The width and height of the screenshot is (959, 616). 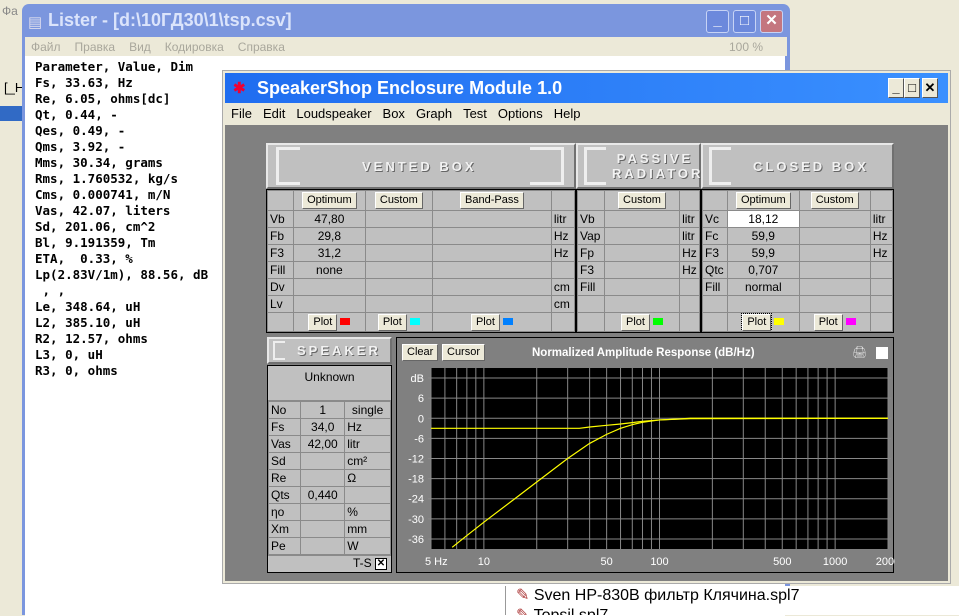 What do you see at coordinates (95, 47) in the screenshot?
I see `menu-edit: Правка` at bounding box center [95, 47].